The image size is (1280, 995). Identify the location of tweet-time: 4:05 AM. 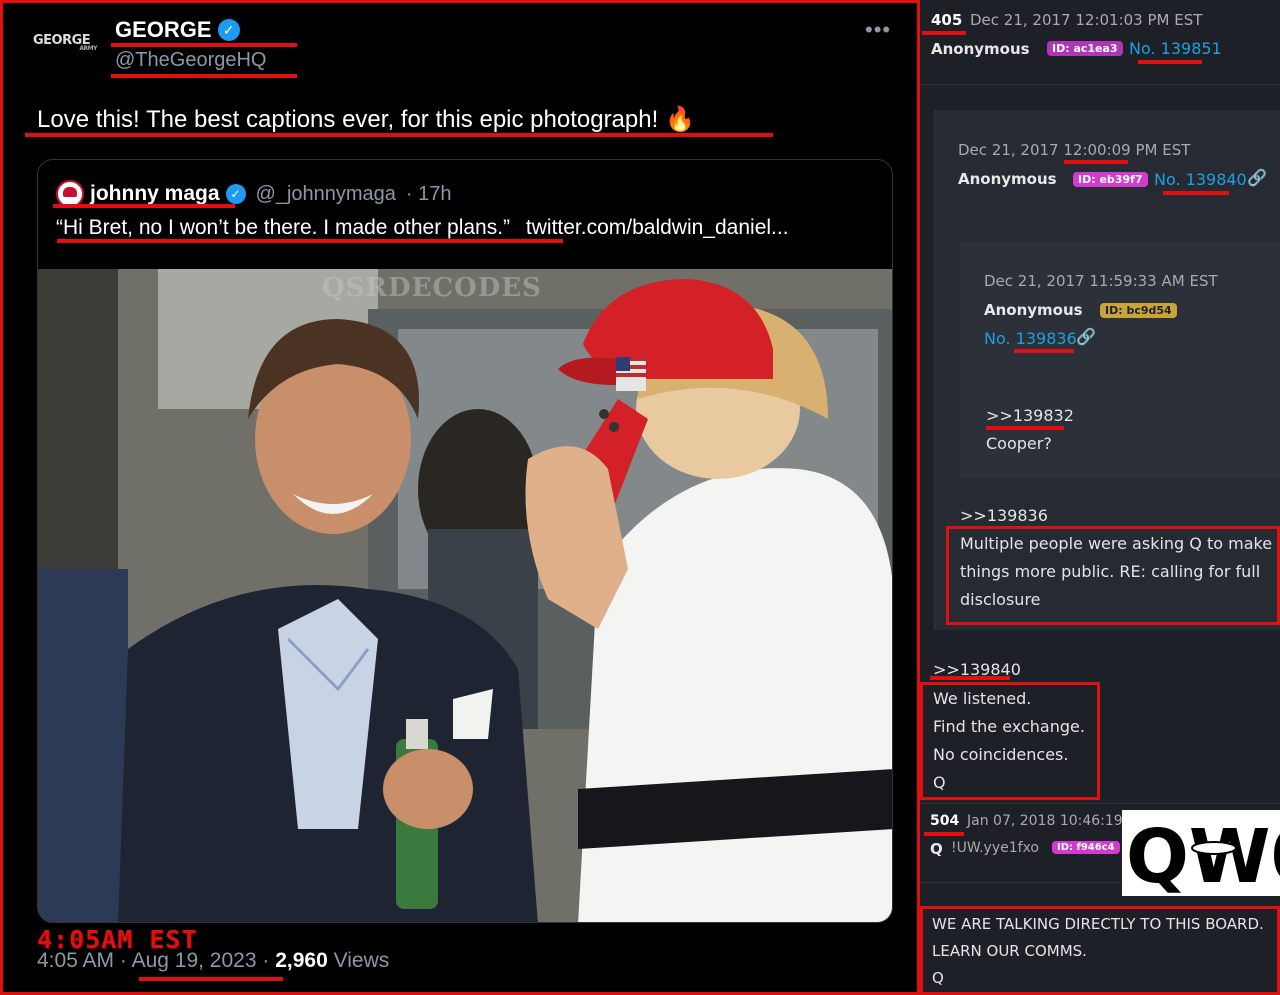
(75, 960).